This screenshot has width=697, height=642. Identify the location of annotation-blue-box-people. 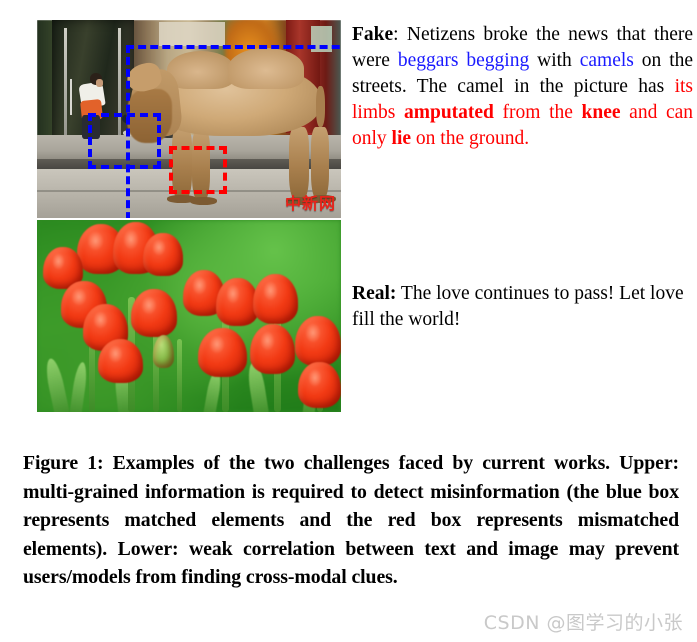
(124, 141).